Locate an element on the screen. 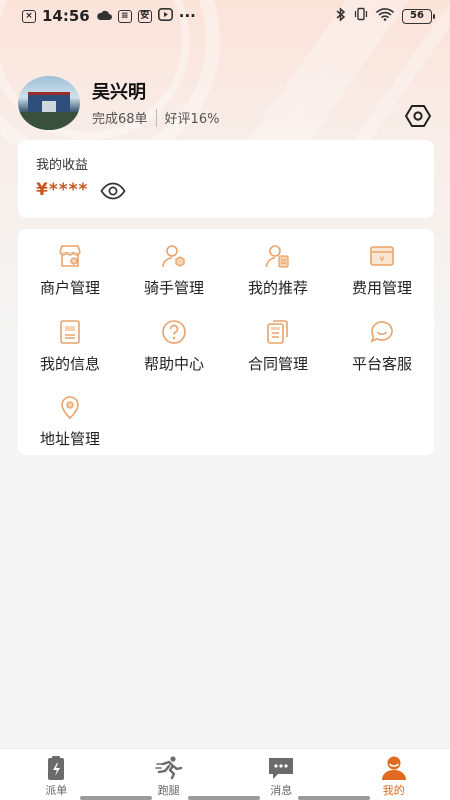  menu-item-my-info: 我的信息 is located at coordinates (70, 344).